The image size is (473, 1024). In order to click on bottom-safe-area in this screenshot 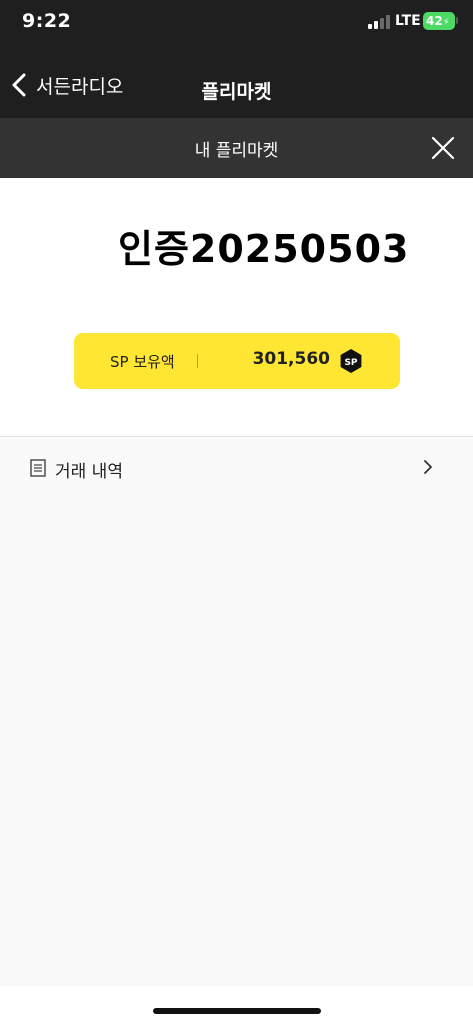, I will do `click(236, 1005)`.